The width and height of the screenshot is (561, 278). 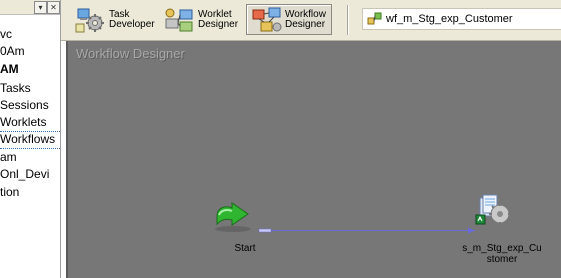 I want to click on workflow-name: wf_m_Stg_exp_Customer, so click(x=449, y=19).